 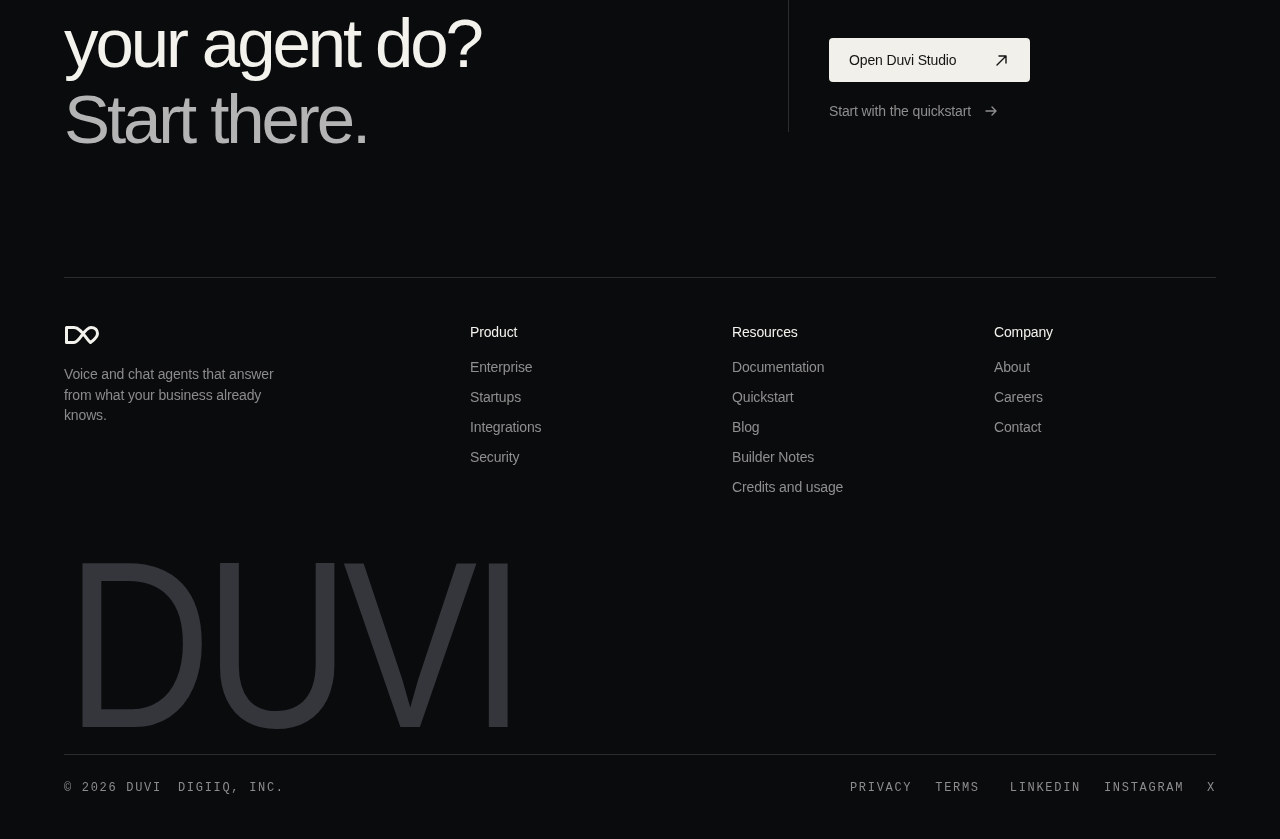 What do you see at coordinates (746, 427) in the screenshot?
I see `footer-link: Blog` at bounding box center [746, 427].